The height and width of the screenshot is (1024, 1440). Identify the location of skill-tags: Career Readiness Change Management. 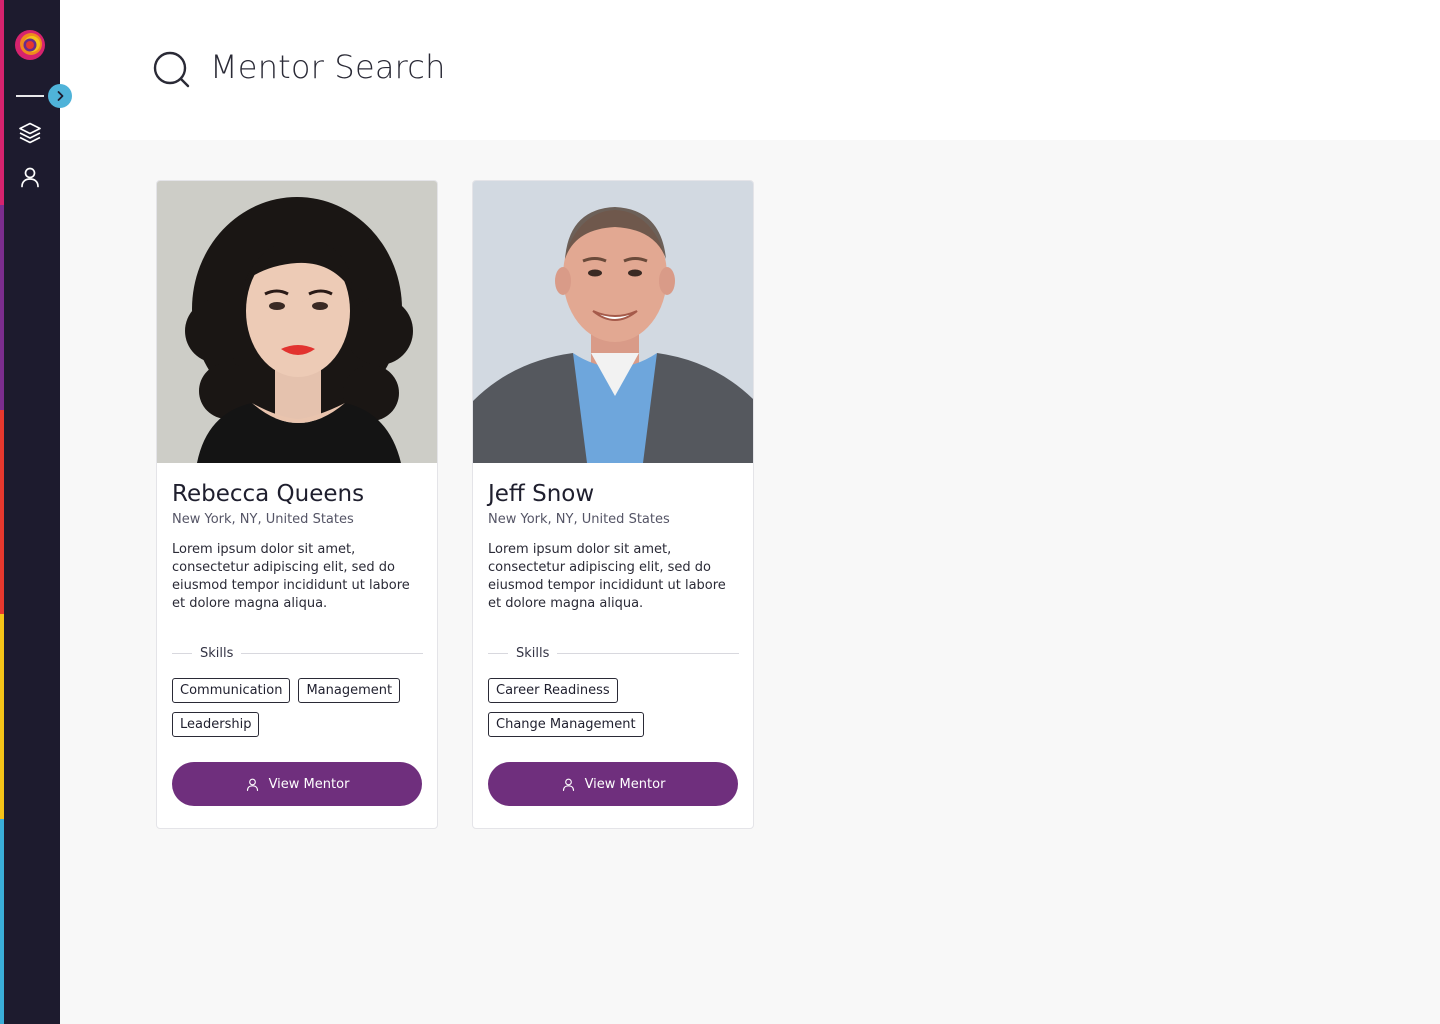
(618, 707).